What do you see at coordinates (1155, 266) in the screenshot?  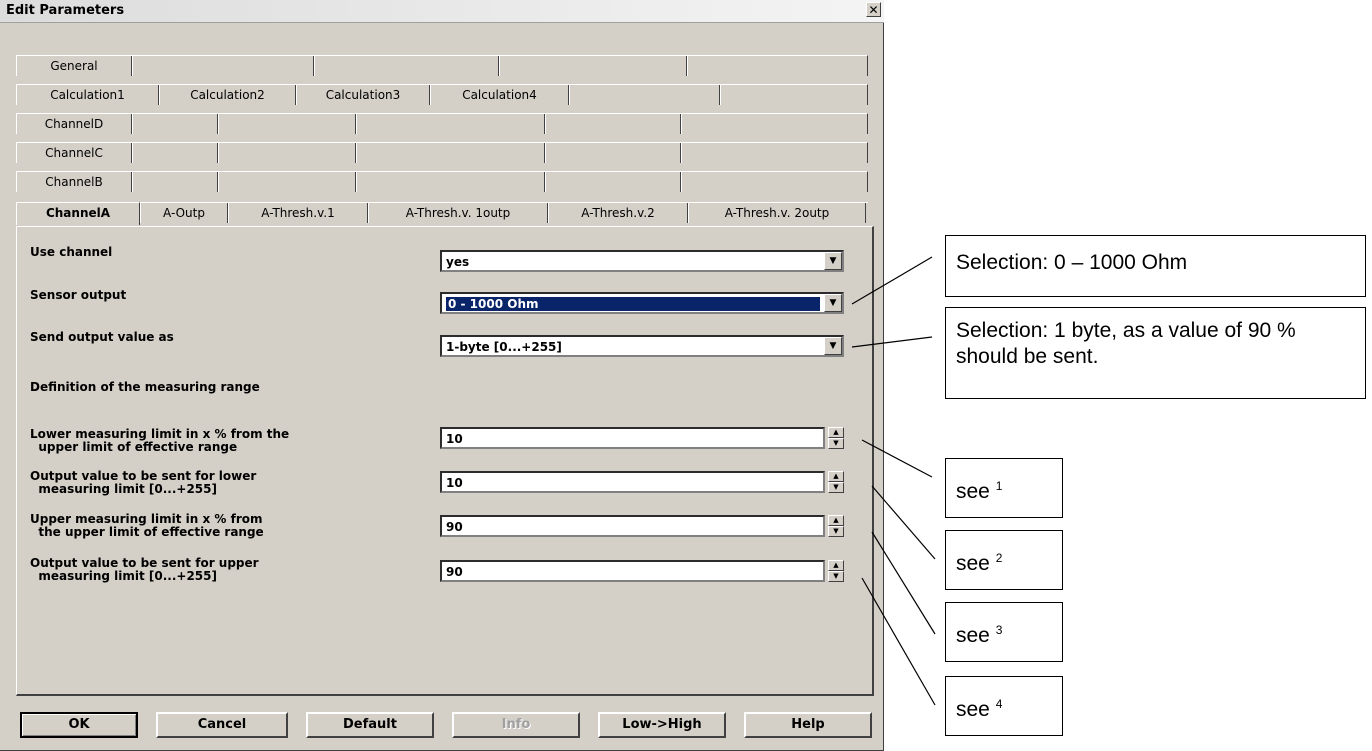 I see `callout-sensor-selection: Selection: 0 – 1000 Ohm` at bounding box center [1155, 266].